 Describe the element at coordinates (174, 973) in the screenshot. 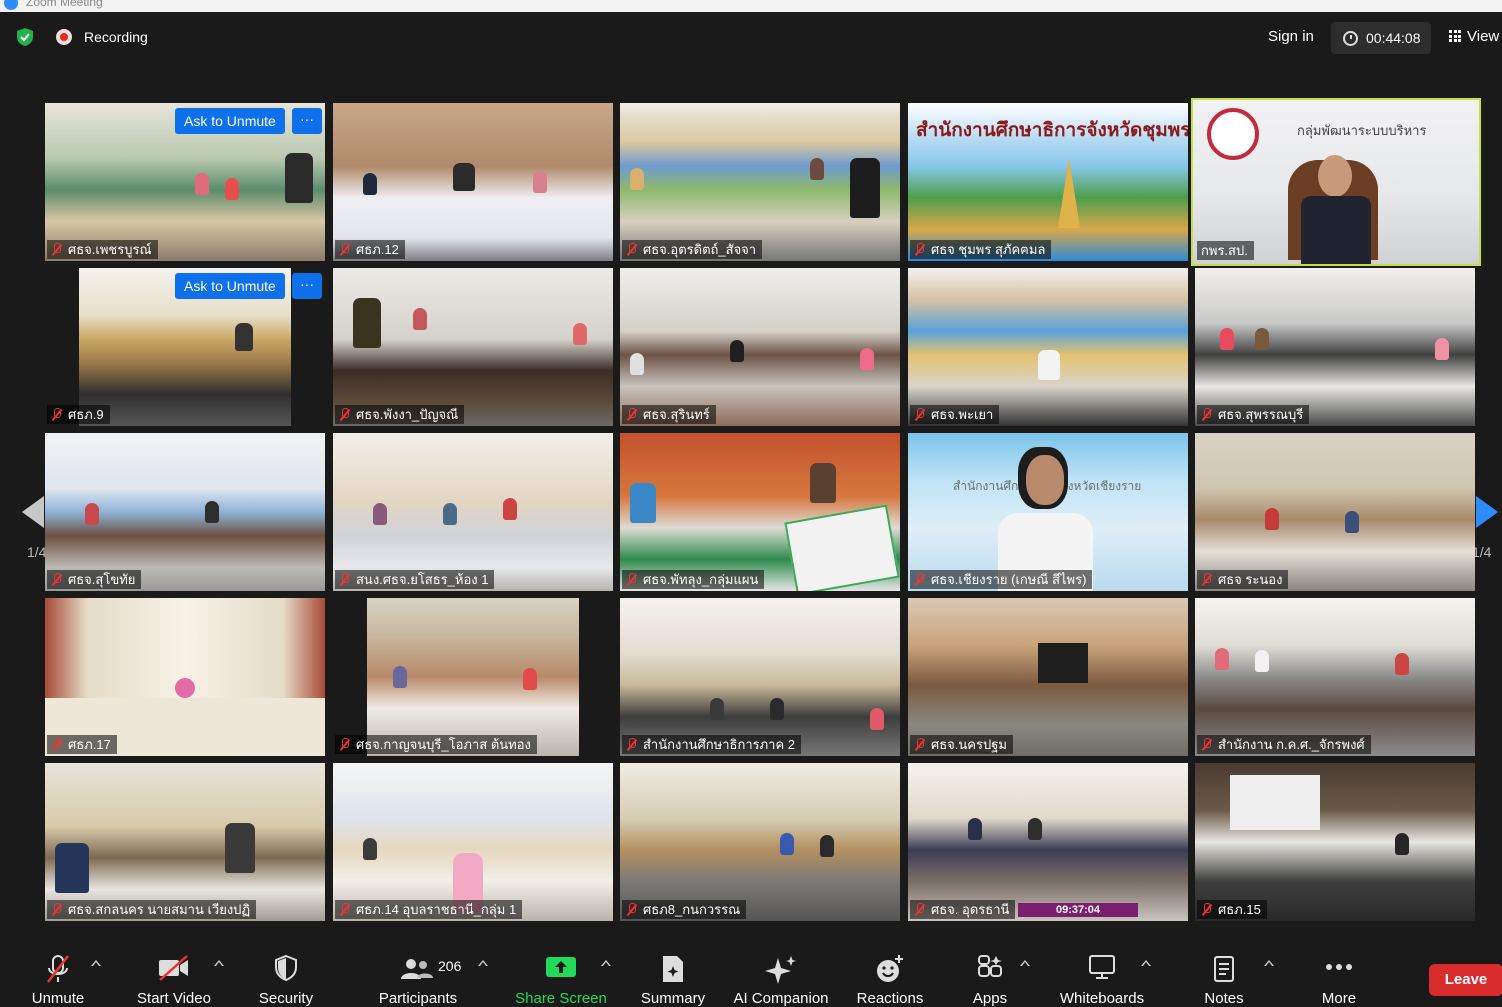

I see `start-video-button: Start Video` at that location.